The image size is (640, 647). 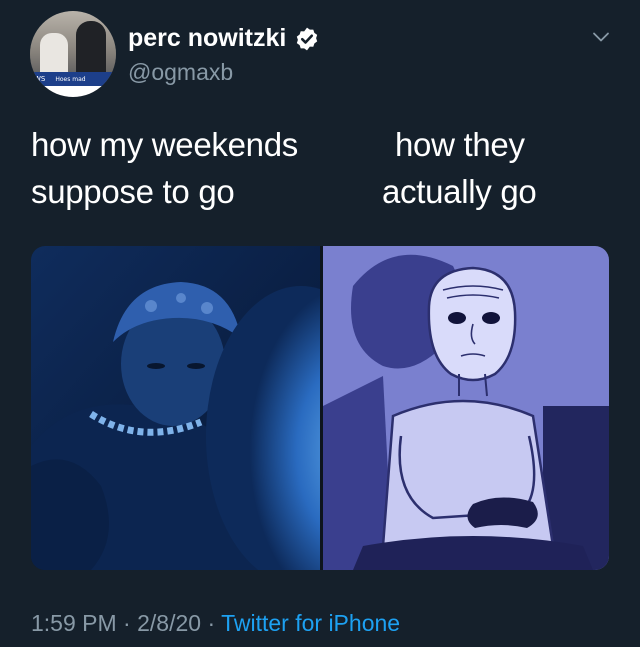 What do you see at coordinates (73, 54) in the screenshot?
I see `avatar: WS Hoes mad` at bounding box center [73, 54].